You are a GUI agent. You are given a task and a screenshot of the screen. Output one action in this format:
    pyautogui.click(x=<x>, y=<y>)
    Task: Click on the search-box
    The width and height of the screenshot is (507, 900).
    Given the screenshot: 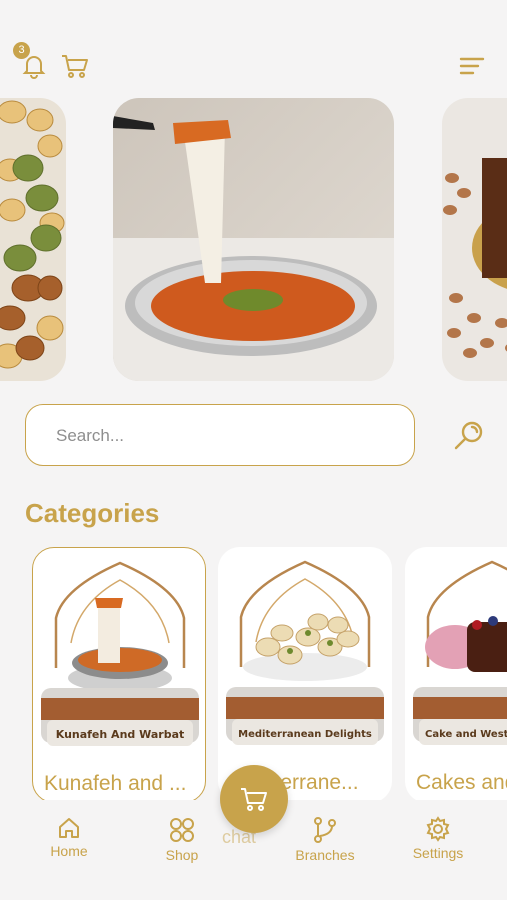 What is the action you would take?
    pyautogui.click(x=220, y=435)
    